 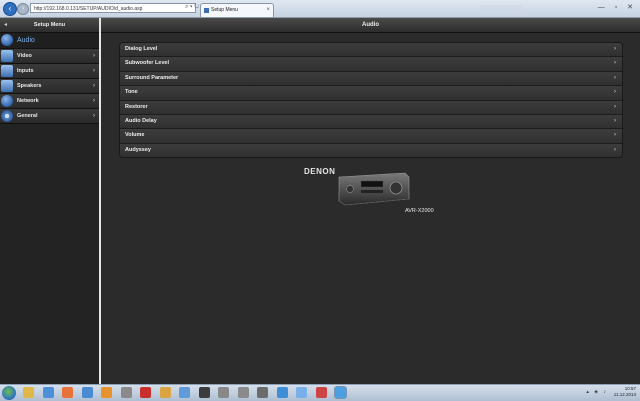 What do you see at coordinates (371, 136) in the screenshot?
I see `menu-item-volume: Volume ›` at bounding box center [371, 136].